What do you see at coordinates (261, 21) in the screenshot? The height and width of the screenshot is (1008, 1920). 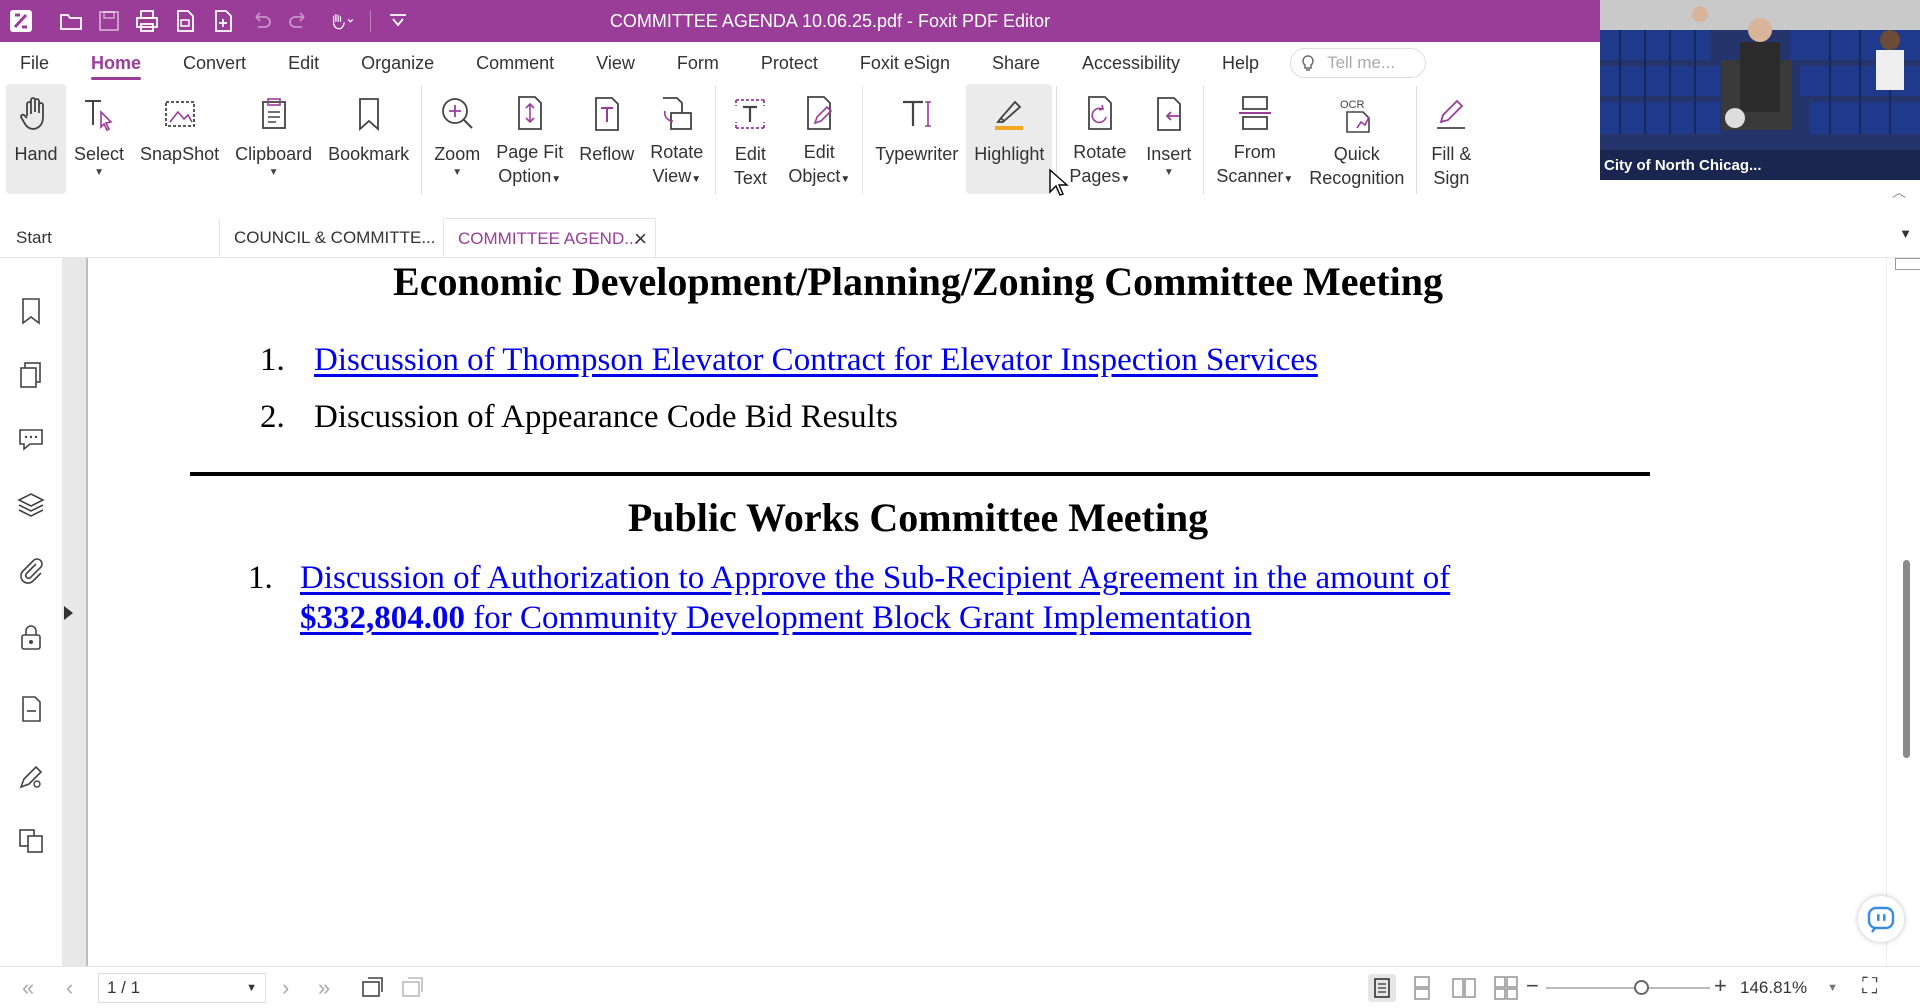 I see `undo-icon` at bounding box center [261, 21].